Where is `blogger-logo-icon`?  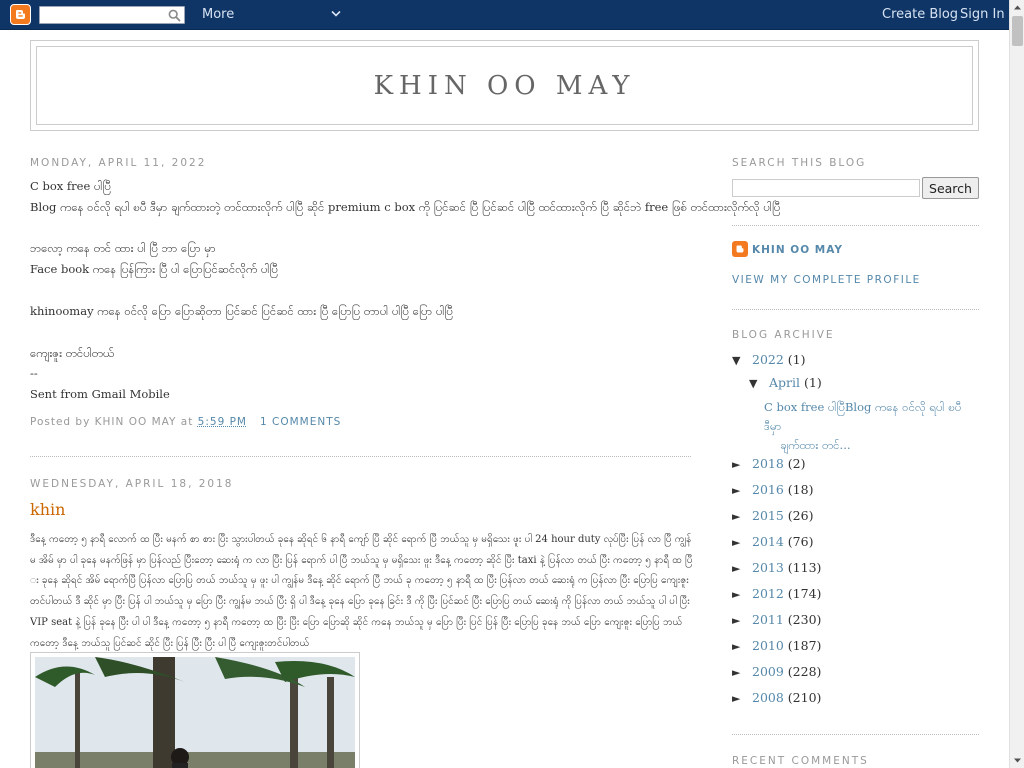 blogger-logo-icon is located at coordinates (20, 14).